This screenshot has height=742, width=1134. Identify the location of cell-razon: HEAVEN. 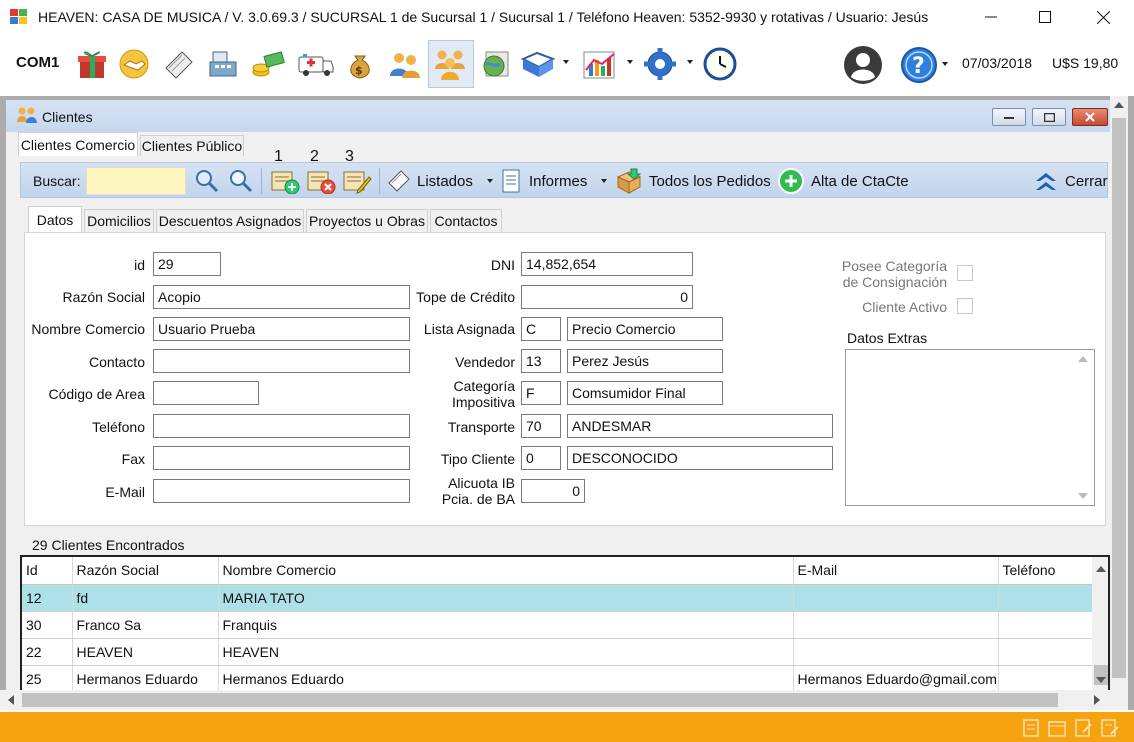
(145, 652).